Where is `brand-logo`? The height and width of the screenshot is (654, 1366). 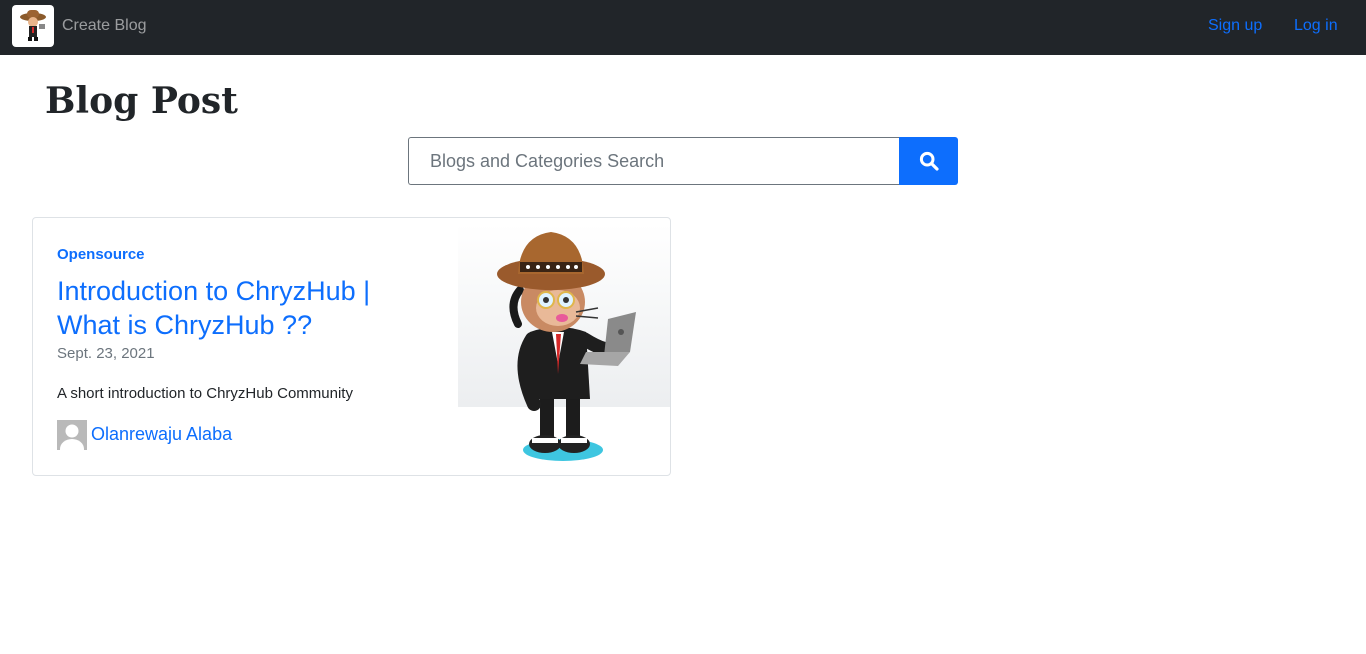 brand-logo is located at coordinates (33, 26).